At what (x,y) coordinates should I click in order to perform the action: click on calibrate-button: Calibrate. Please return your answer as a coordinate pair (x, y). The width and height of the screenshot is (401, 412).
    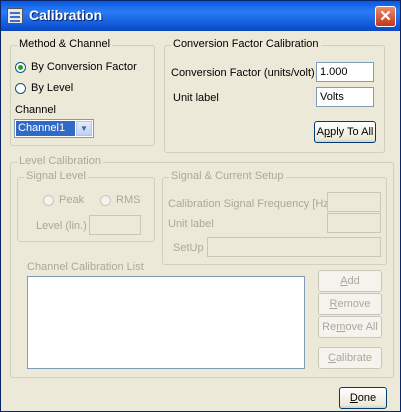
    Looking at the image, I should click on (350, 358).